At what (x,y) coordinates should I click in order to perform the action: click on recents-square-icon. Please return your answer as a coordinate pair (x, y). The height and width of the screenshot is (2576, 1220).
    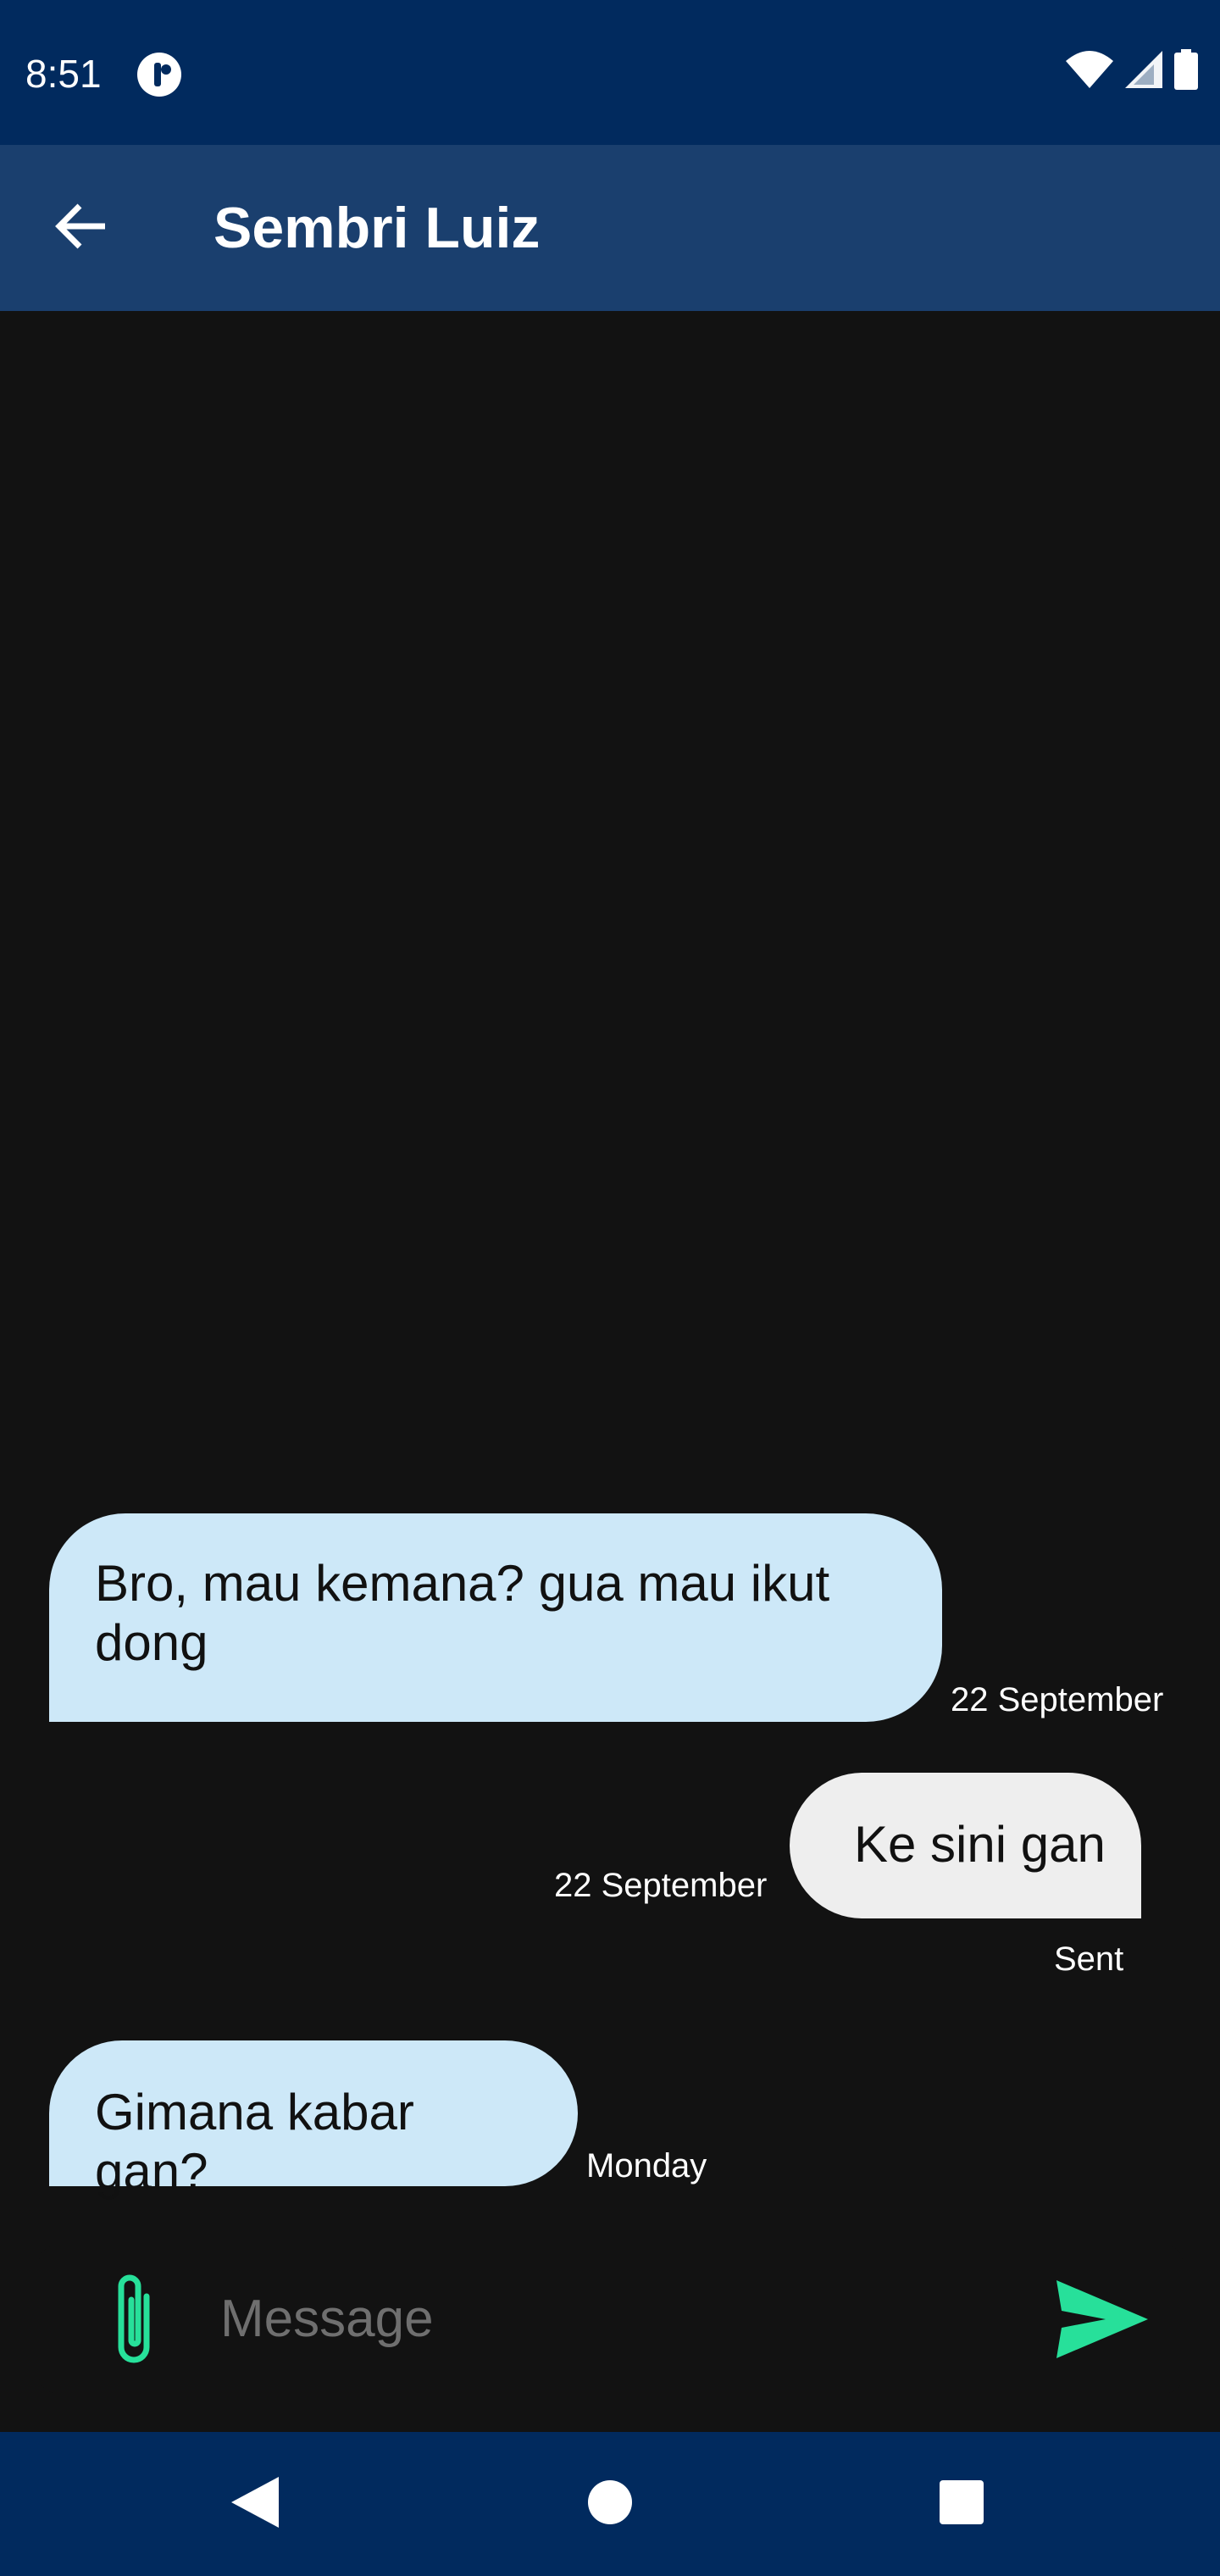
    Looking at the image, I should click on (961, 2504).